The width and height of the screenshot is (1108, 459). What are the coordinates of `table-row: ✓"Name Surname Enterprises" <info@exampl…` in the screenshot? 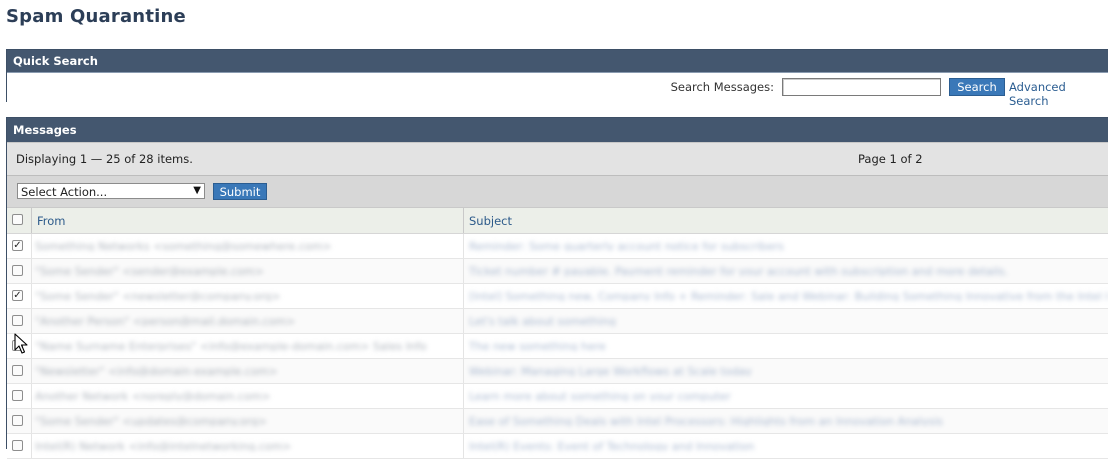 It's located at (557, 346).